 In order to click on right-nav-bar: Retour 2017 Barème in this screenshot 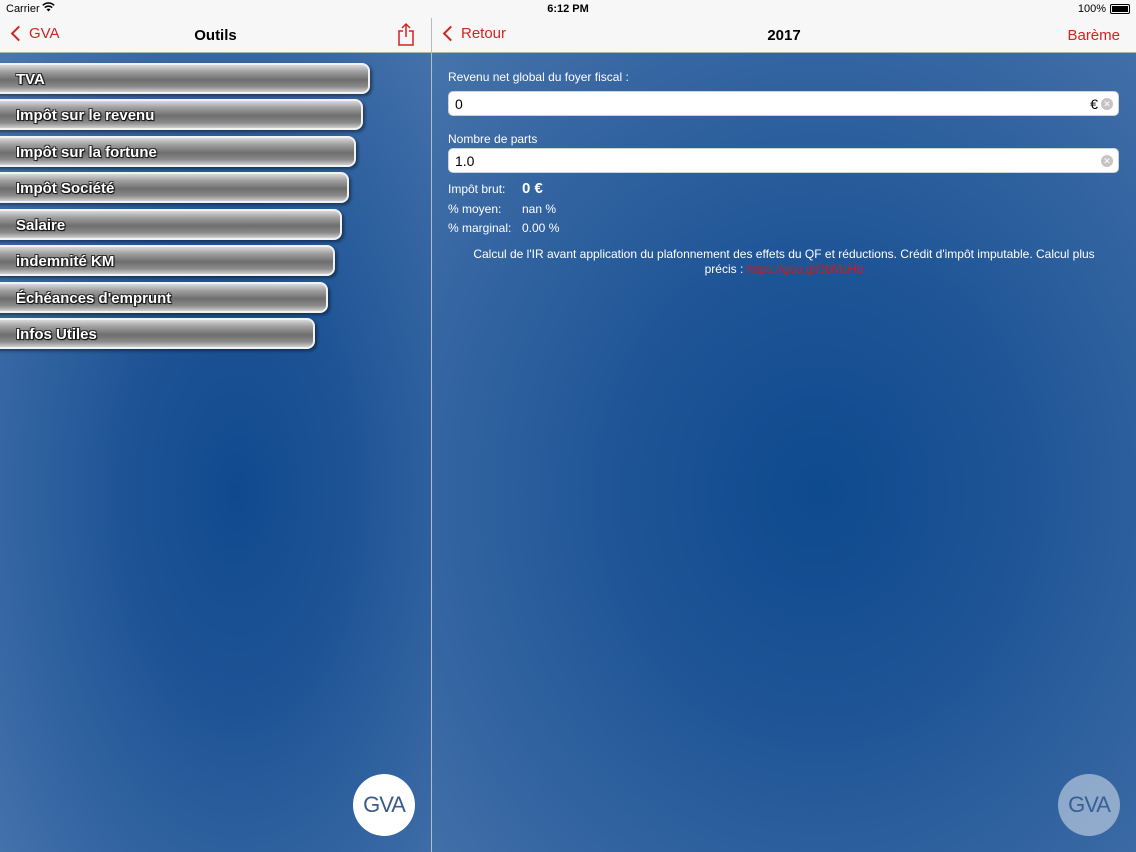, I will do `click(784, 35)`.